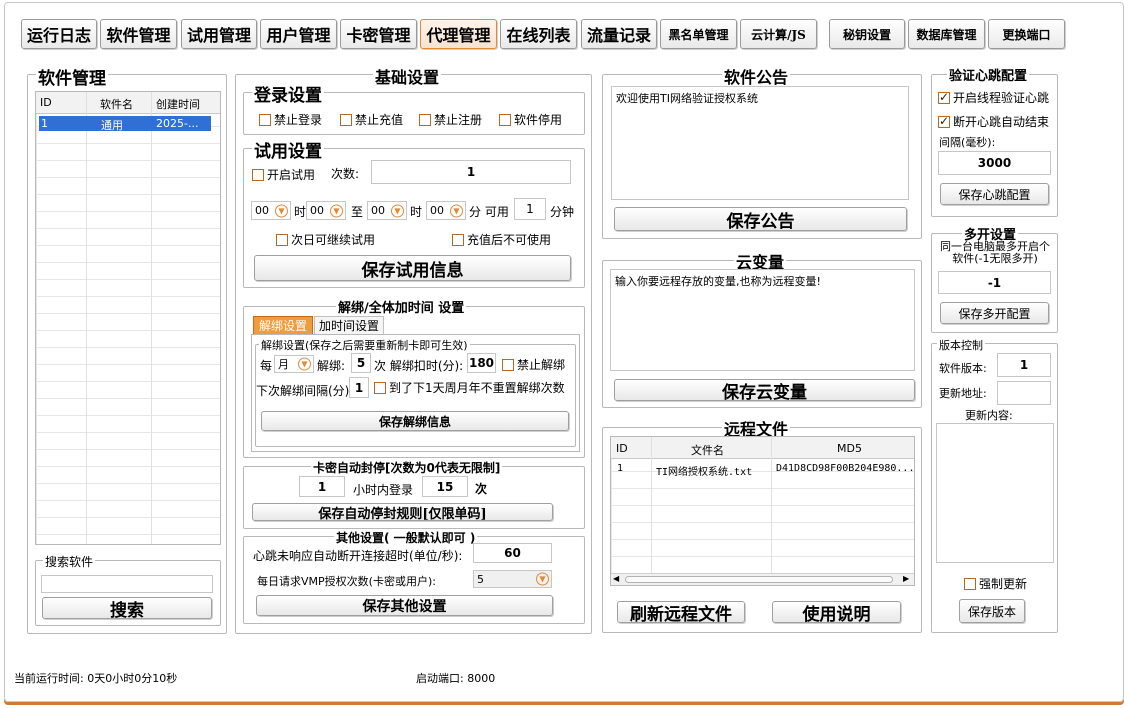  Describe the element at coordinates (371, 119) in the screenshot. I see `forbid-recharge-checkbox: 禁止充值` at that location.